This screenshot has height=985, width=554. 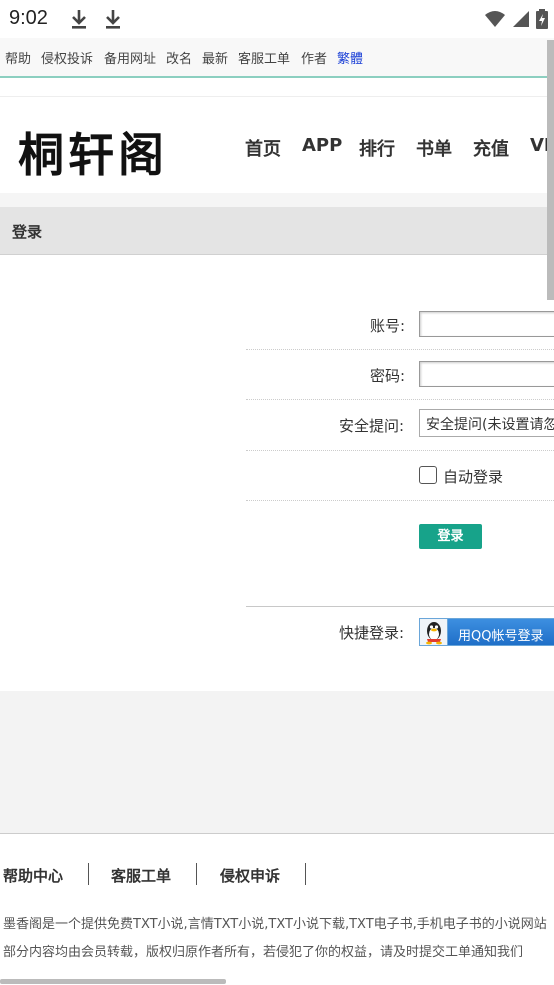 What do you see at coordinates (141, 875) in the screenshot?
I see `footer-support-ticket: 客服工单` at bounding box center [141, 875].